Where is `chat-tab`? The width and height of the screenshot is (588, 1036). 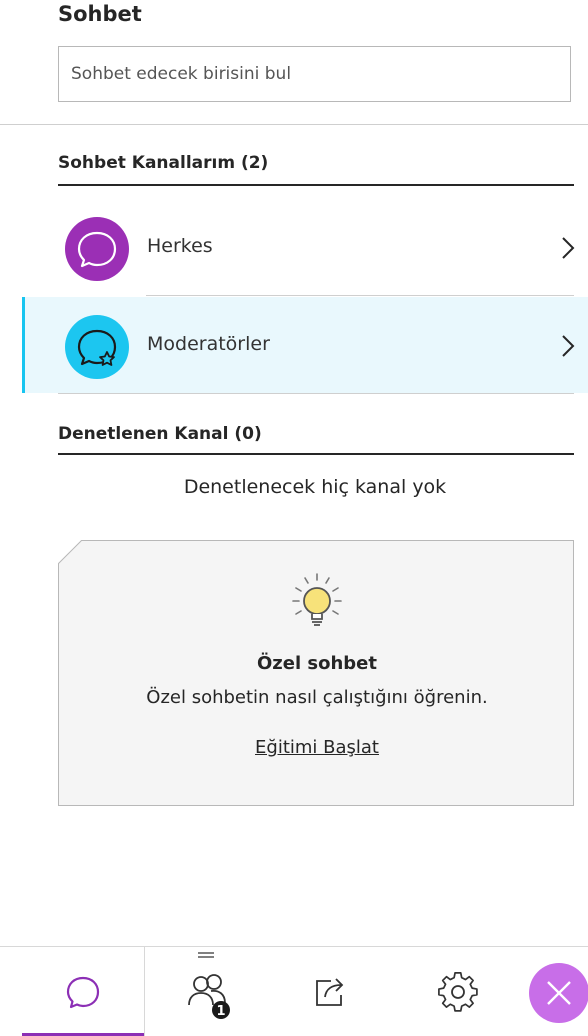
chat-tab is located at coordinates (83, 991).